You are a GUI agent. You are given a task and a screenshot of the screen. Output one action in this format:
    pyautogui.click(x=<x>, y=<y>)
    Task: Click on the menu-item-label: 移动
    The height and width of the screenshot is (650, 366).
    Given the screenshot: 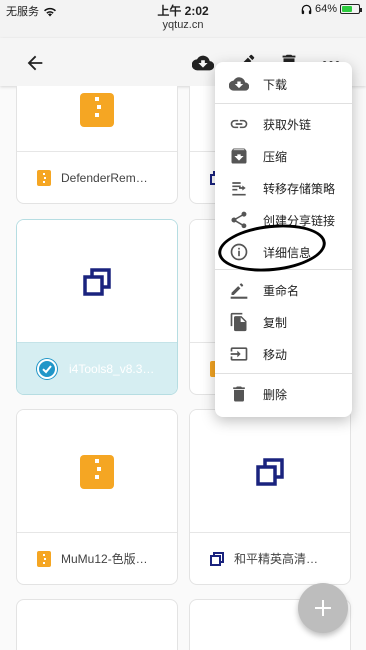 What is the action you would take?
    pyautogui.click(x=275, y=354)
    